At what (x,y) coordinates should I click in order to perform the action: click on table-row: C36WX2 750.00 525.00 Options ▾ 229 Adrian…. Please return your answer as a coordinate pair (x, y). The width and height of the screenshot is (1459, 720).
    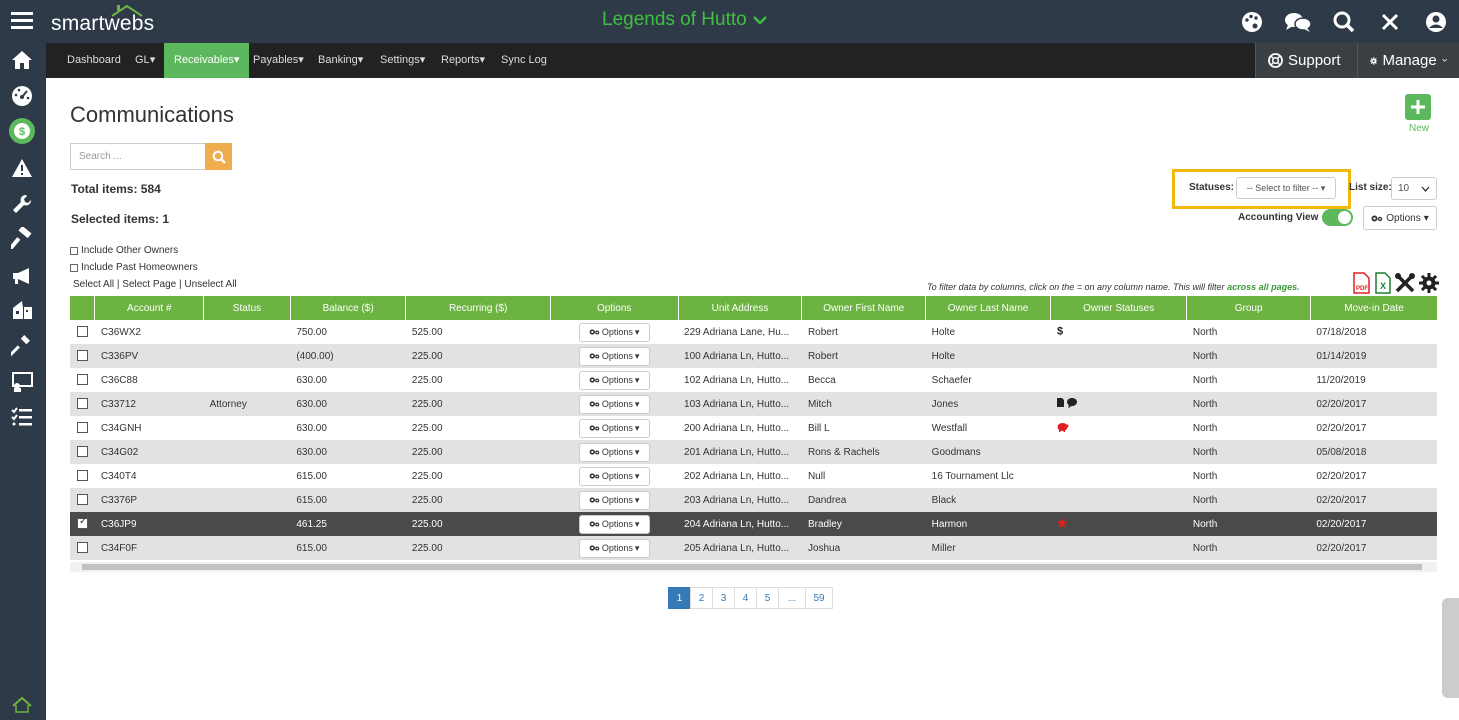
    Looking at the image, I should click on (753, 332).